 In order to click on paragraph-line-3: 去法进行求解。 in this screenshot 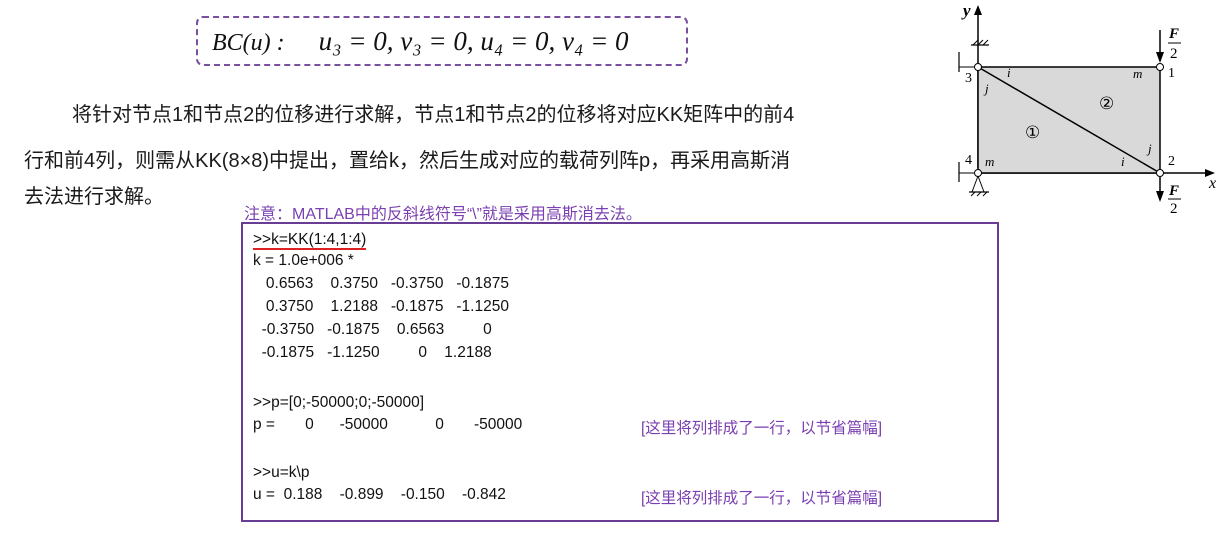, I will do `click(94, 197)`.